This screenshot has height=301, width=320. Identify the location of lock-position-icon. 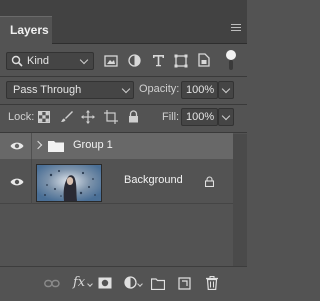
(88, 117).